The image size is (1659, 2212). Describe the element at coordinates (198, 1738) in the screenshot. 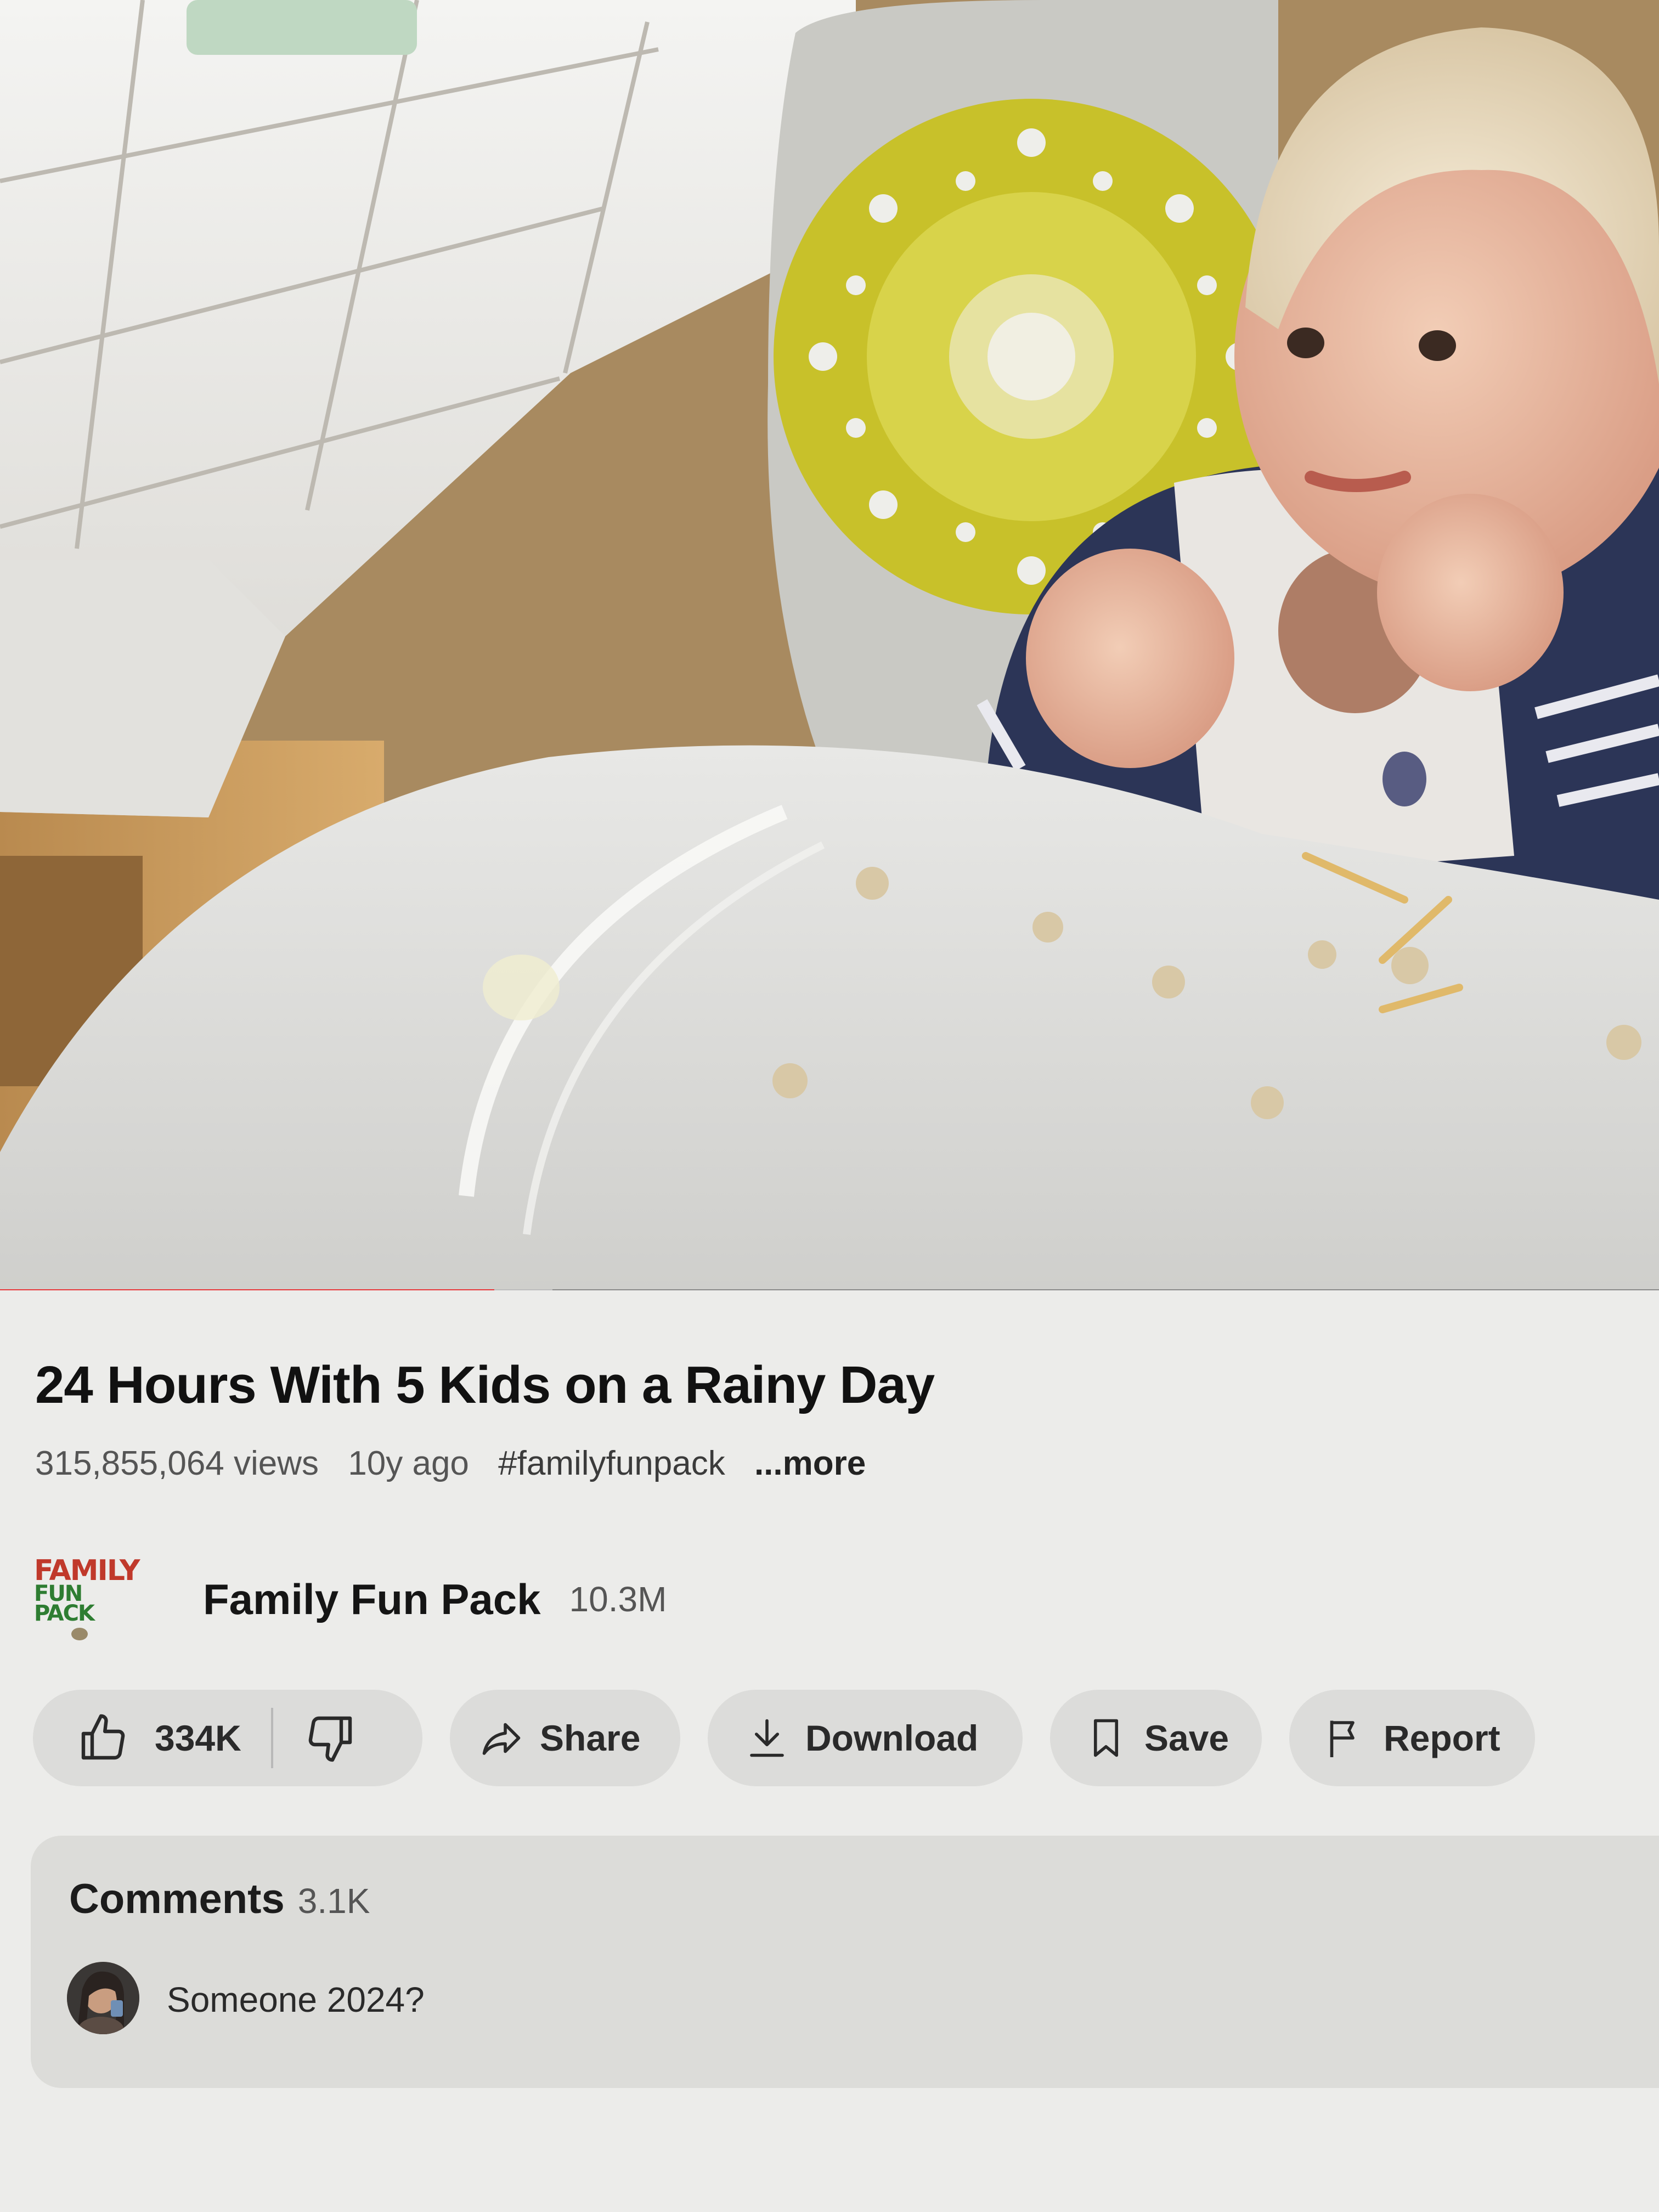

I see `like-count: 334K` at that location.